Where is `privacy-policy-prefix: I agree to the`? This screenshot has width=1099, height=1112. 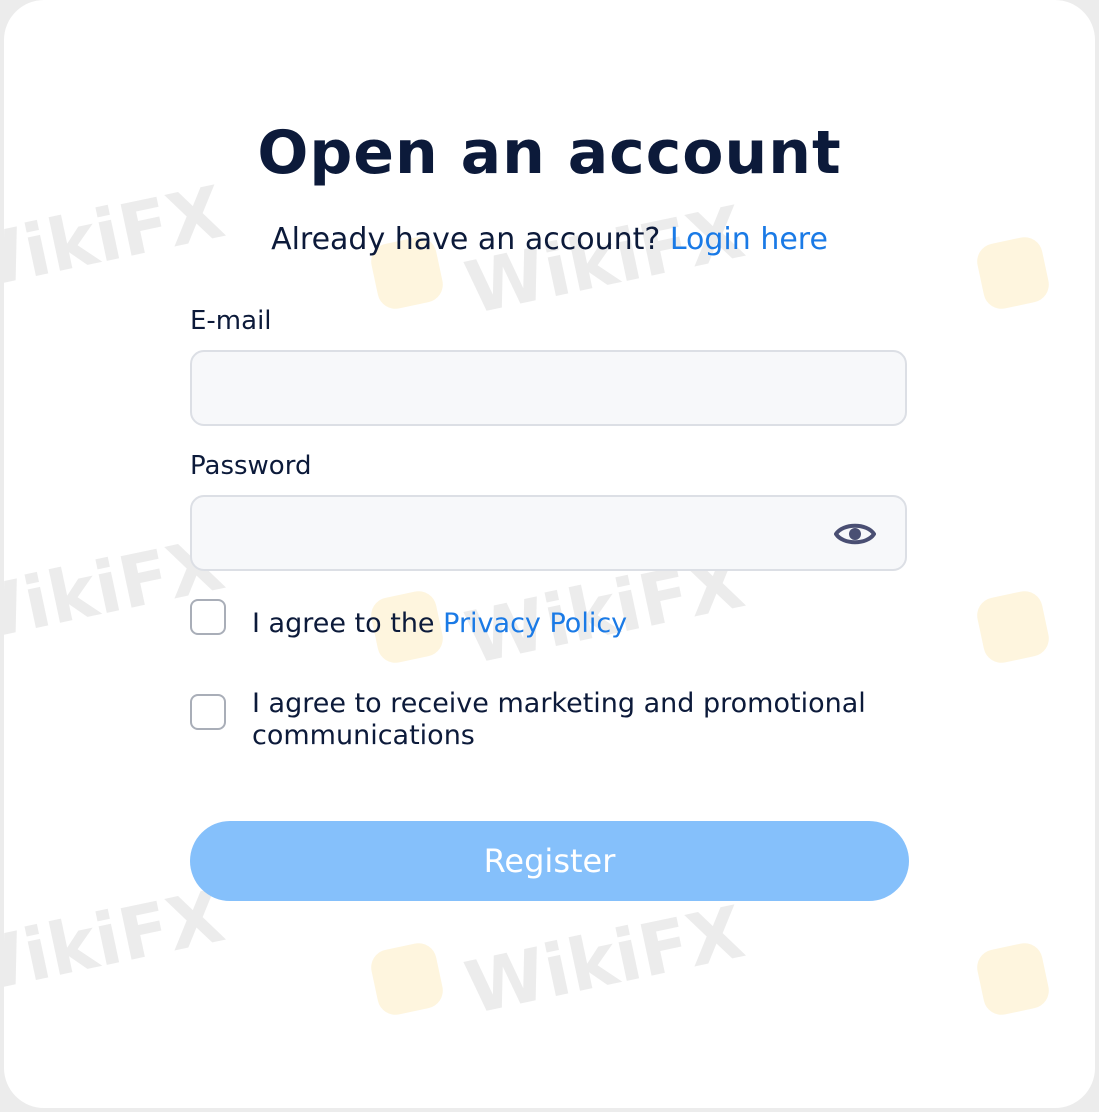 privacy-policy-prefix: I agree to the is located at coordinates (343, 623).